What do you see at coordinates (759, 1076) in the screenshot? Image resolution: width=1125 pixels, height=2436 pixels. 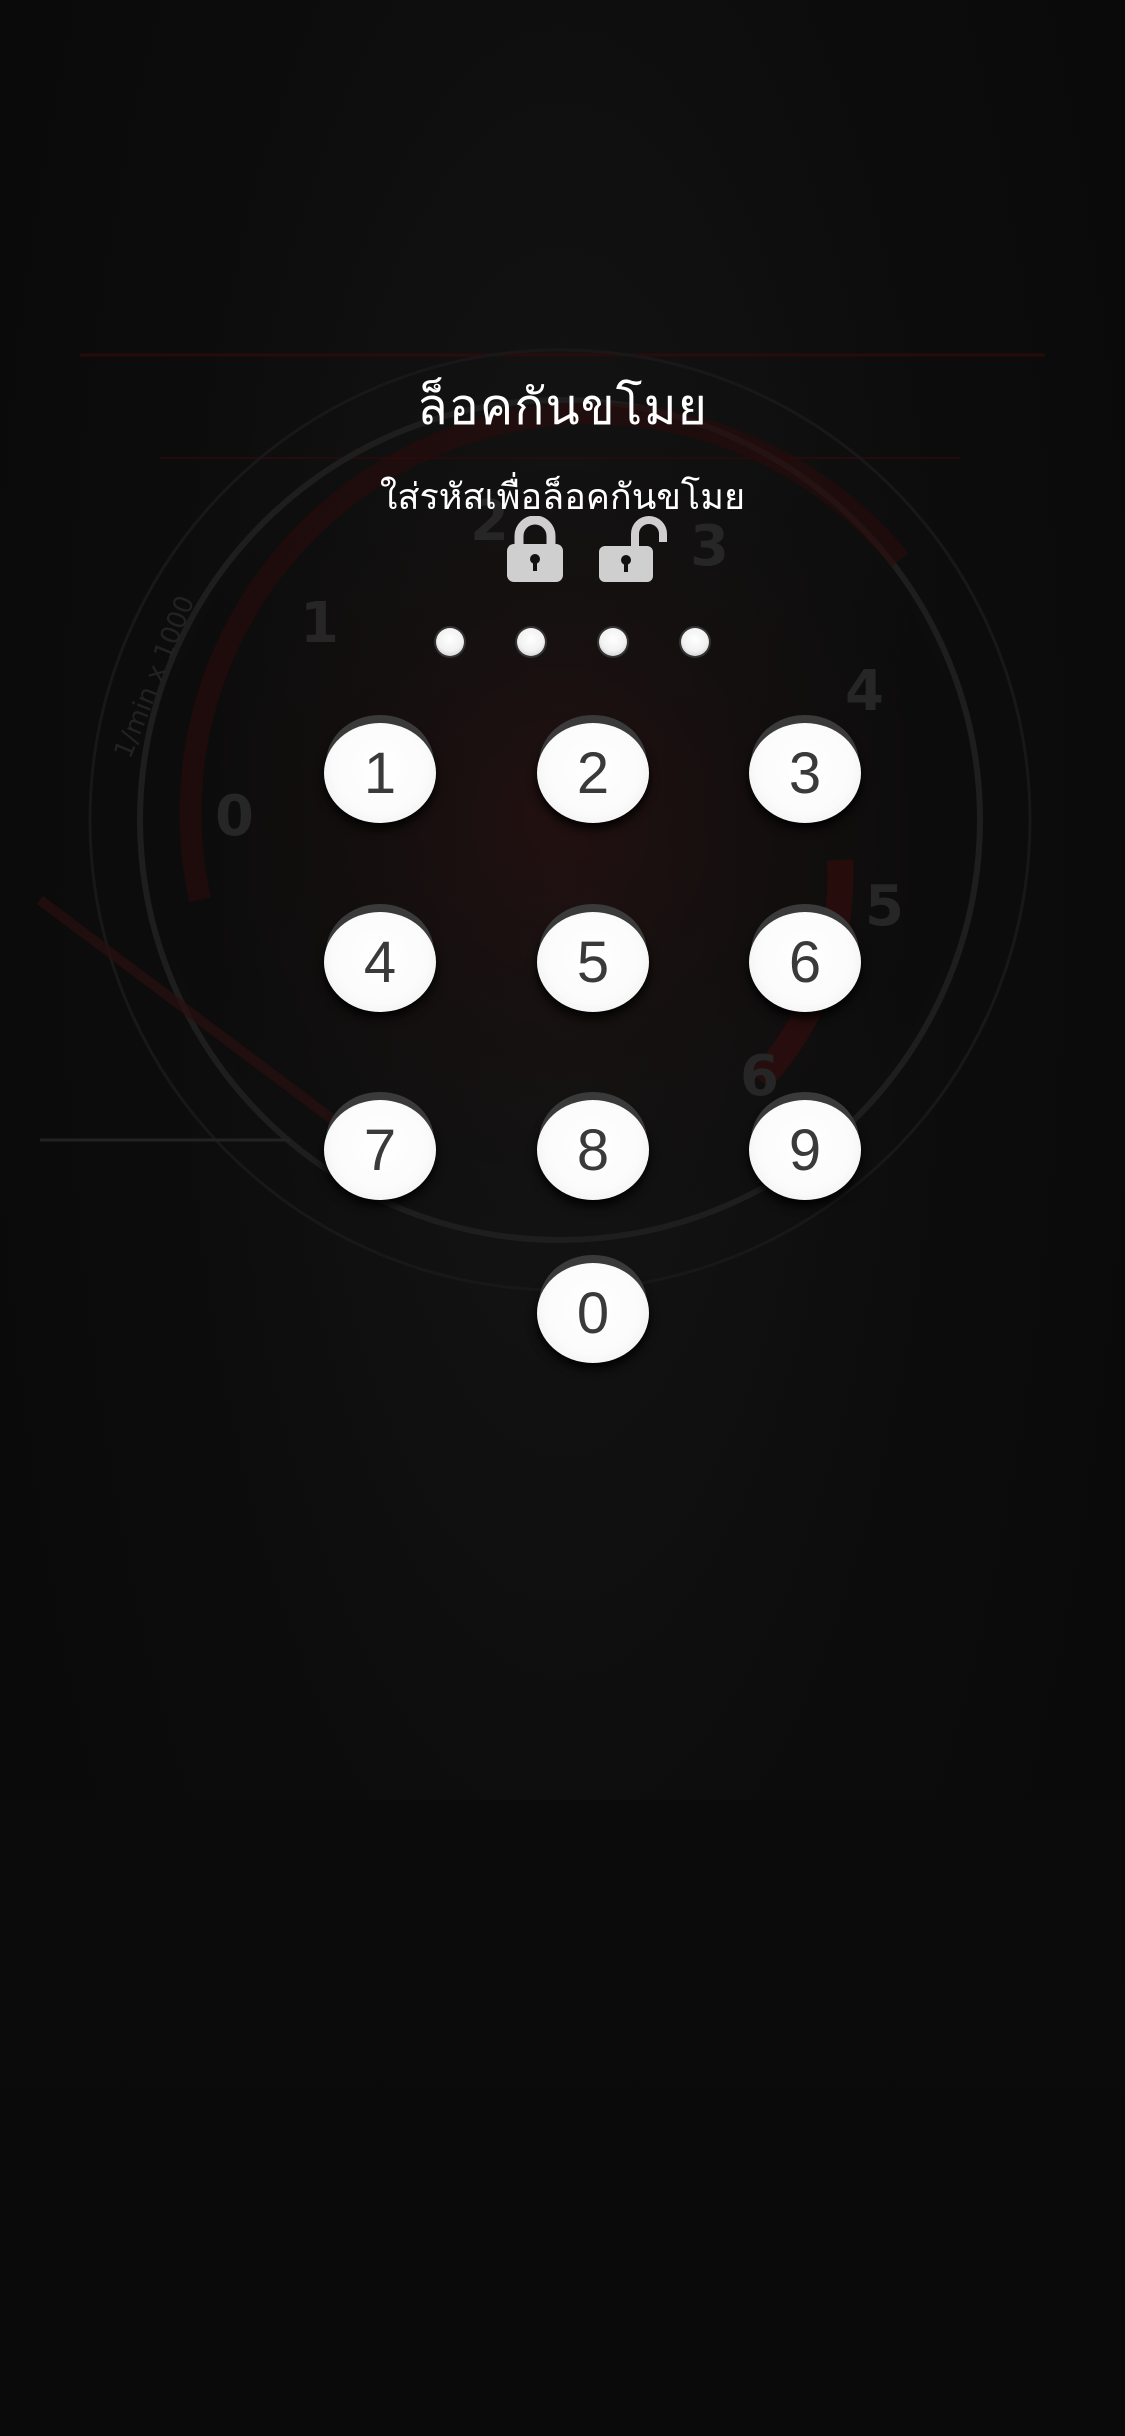 I see `gauge-number: 6` at bounding box center [759, 1076].